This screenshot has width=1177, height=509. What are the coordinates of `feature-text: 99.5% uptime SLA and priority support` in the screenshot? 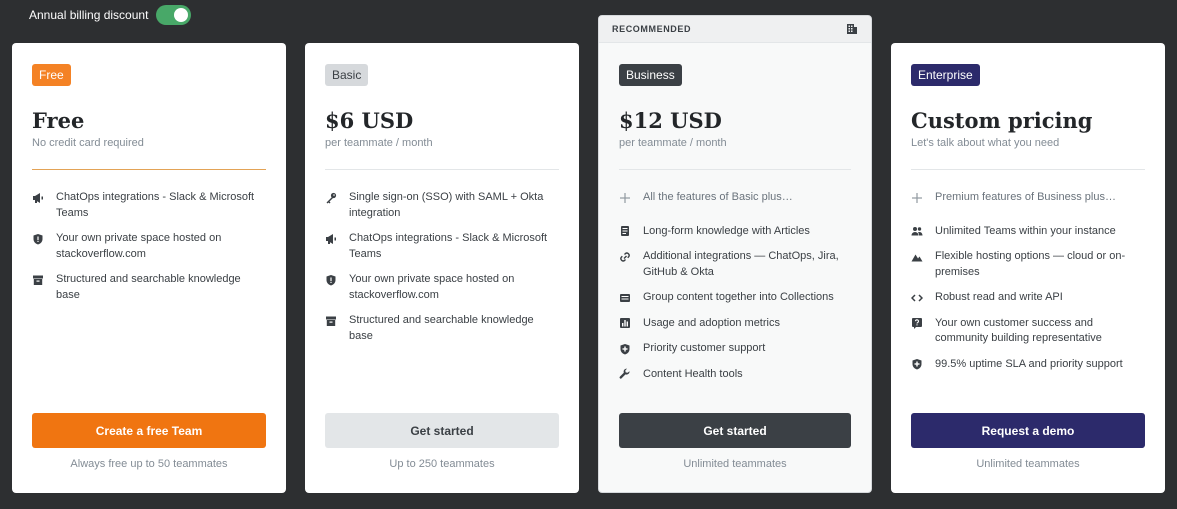 It's located at (1029, 363).